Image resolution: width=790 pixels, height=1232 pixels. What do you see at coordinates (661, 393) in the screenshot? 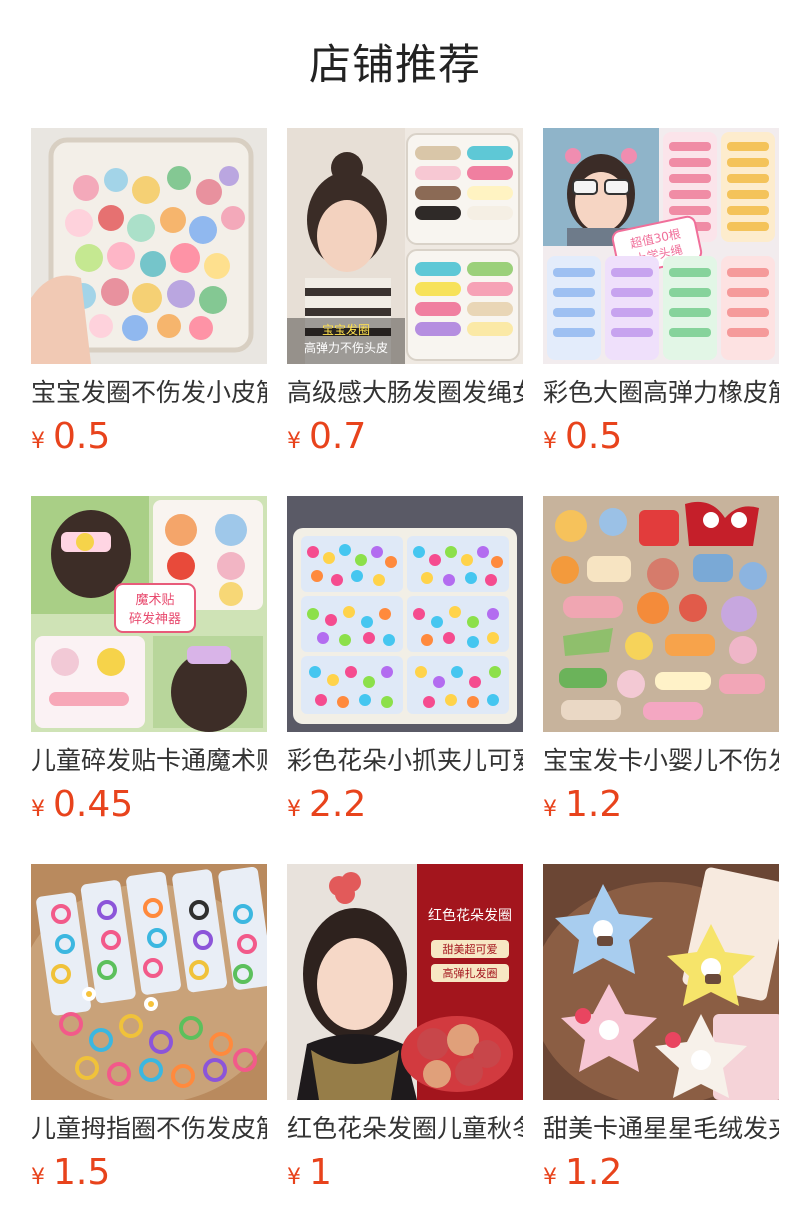
I see `product-name: 彩色大圈高弹力橡皮筋` at bounding box center [661, 393].